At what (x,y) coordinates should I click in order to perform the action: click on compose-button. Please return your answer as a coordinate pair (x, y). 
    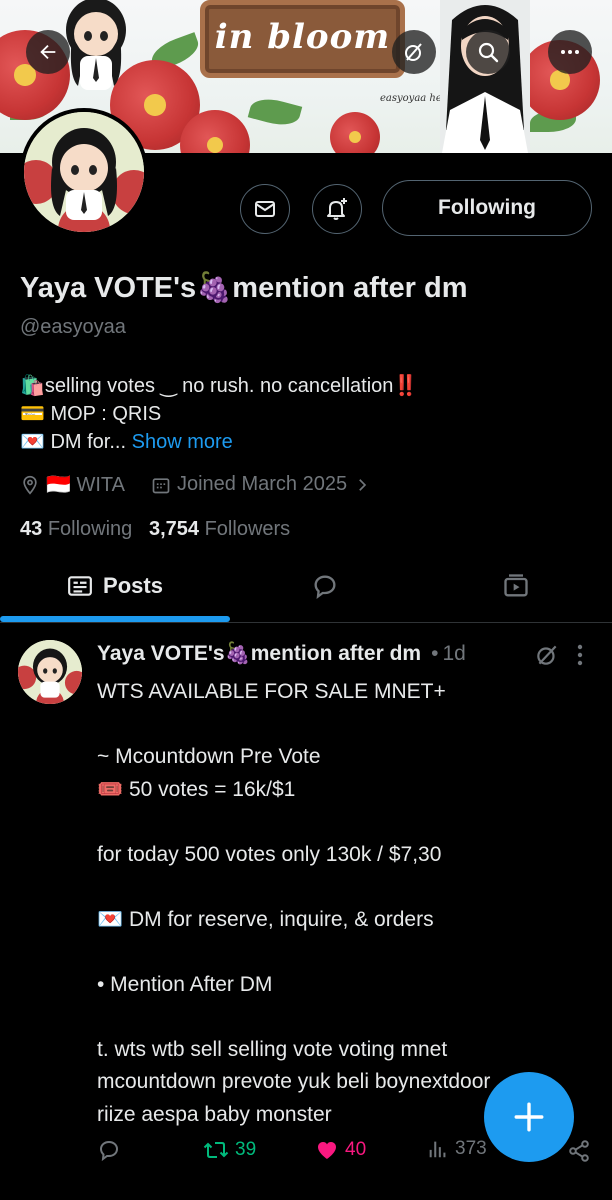
    Looking at the image, I should click on (529, 1117).